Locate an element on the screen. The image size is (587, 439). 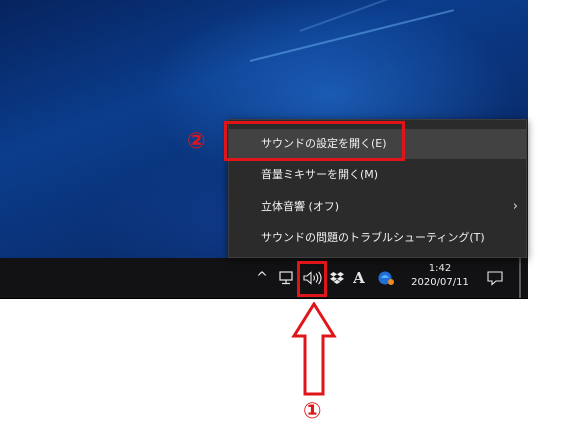
menu-item-open-volume-mixer: 音量ミキサーを開く(M) is located at coordinates (377, 175).